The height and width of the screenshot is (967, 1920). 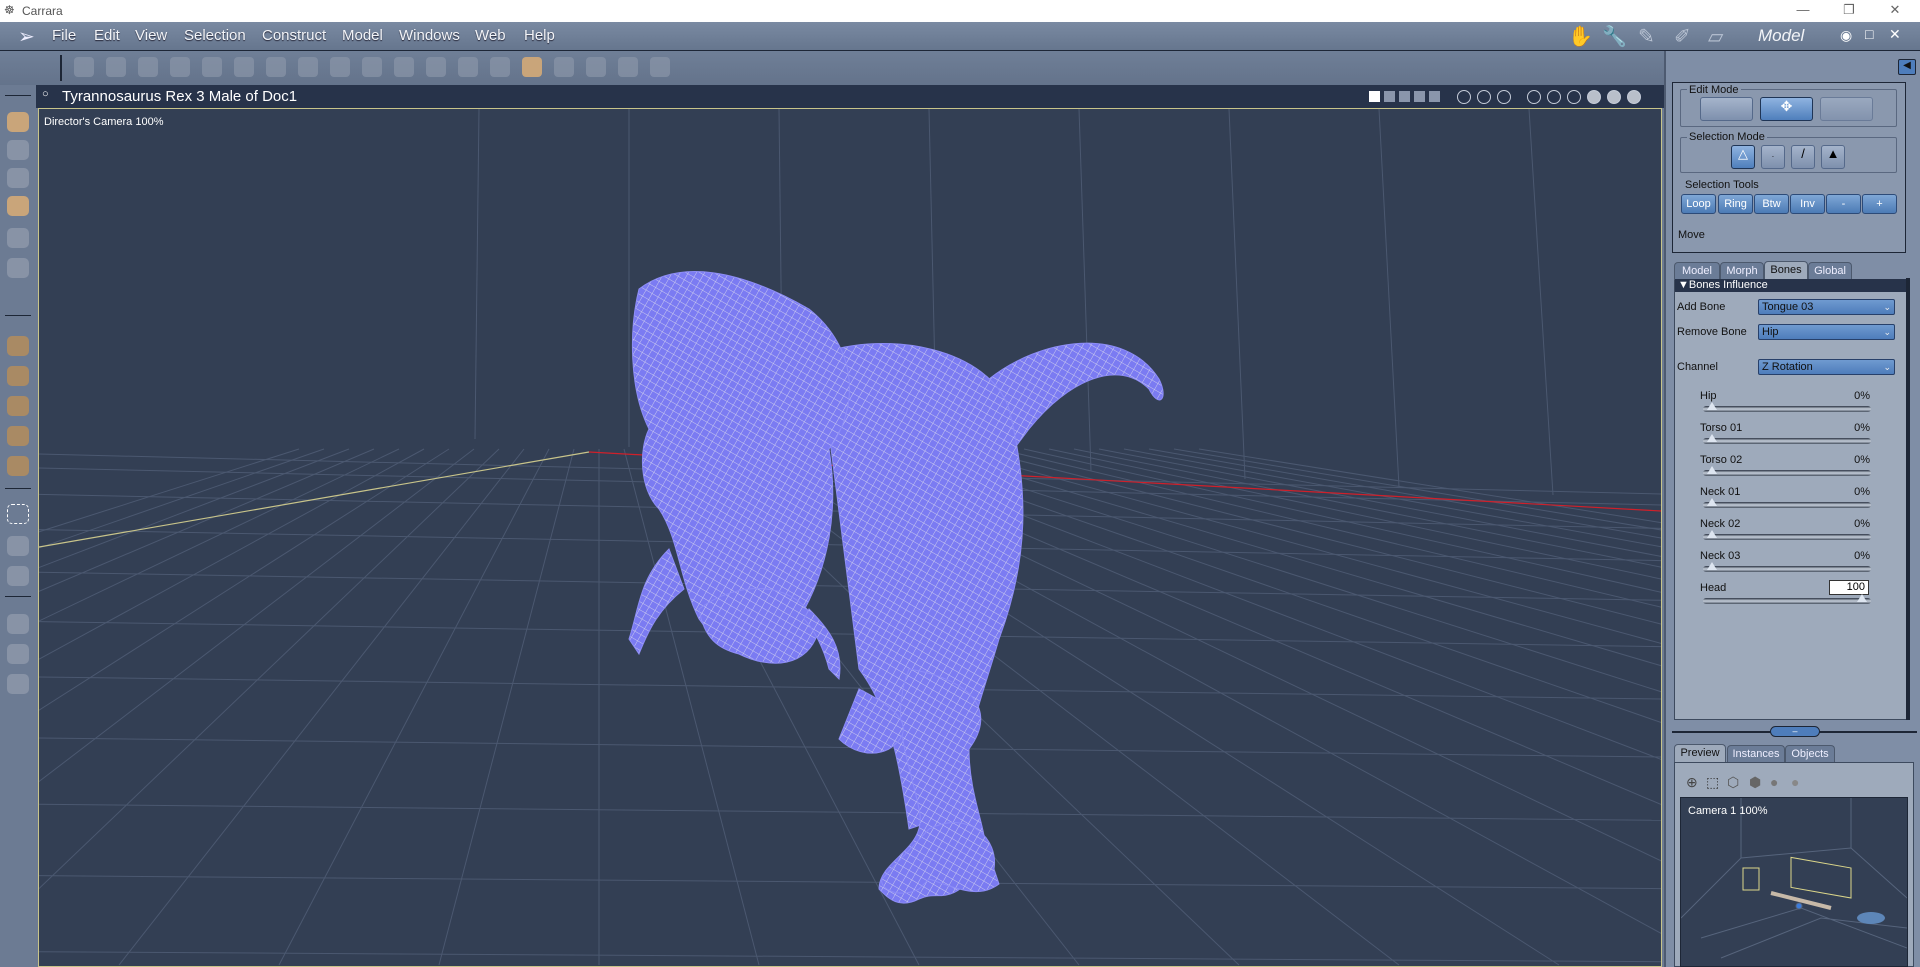 What do you see at coordinates (1773, 157) in the screenshot?
I see `vertex-select-button: ·` at bounding box center [1773, 157].